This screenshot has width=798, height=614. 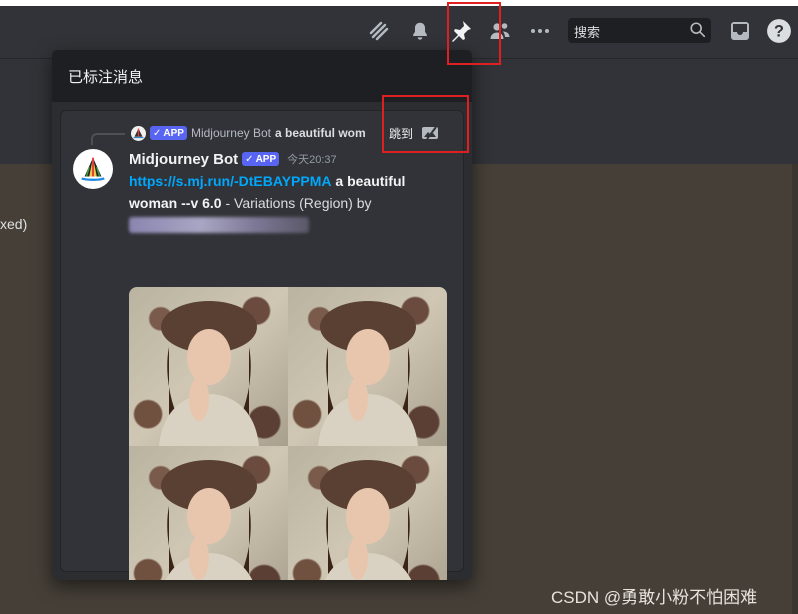 I want to click on search-placeholder: 搜索, so click(x=587, y=32).